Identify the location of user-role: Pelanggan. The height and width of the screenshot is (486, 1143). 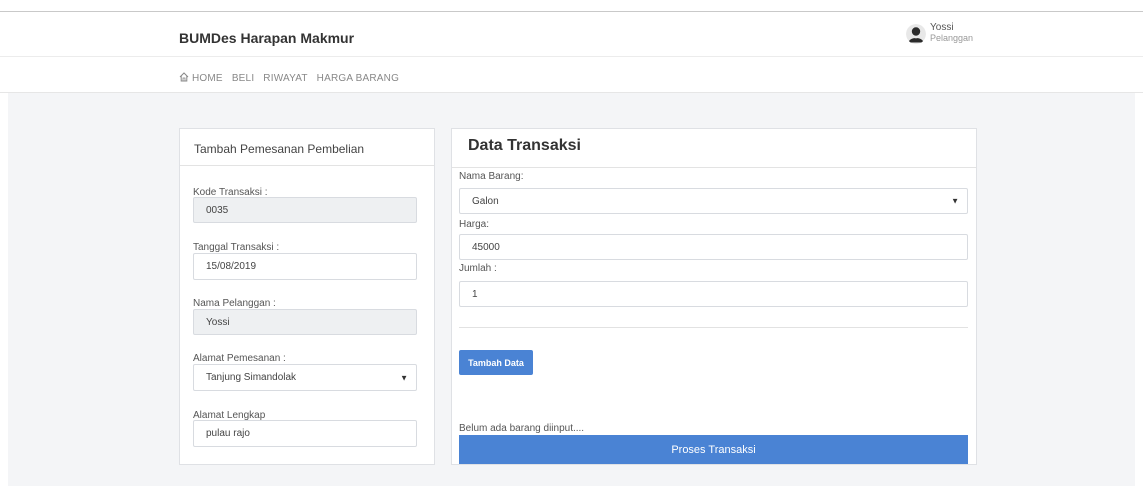
(952, 38).